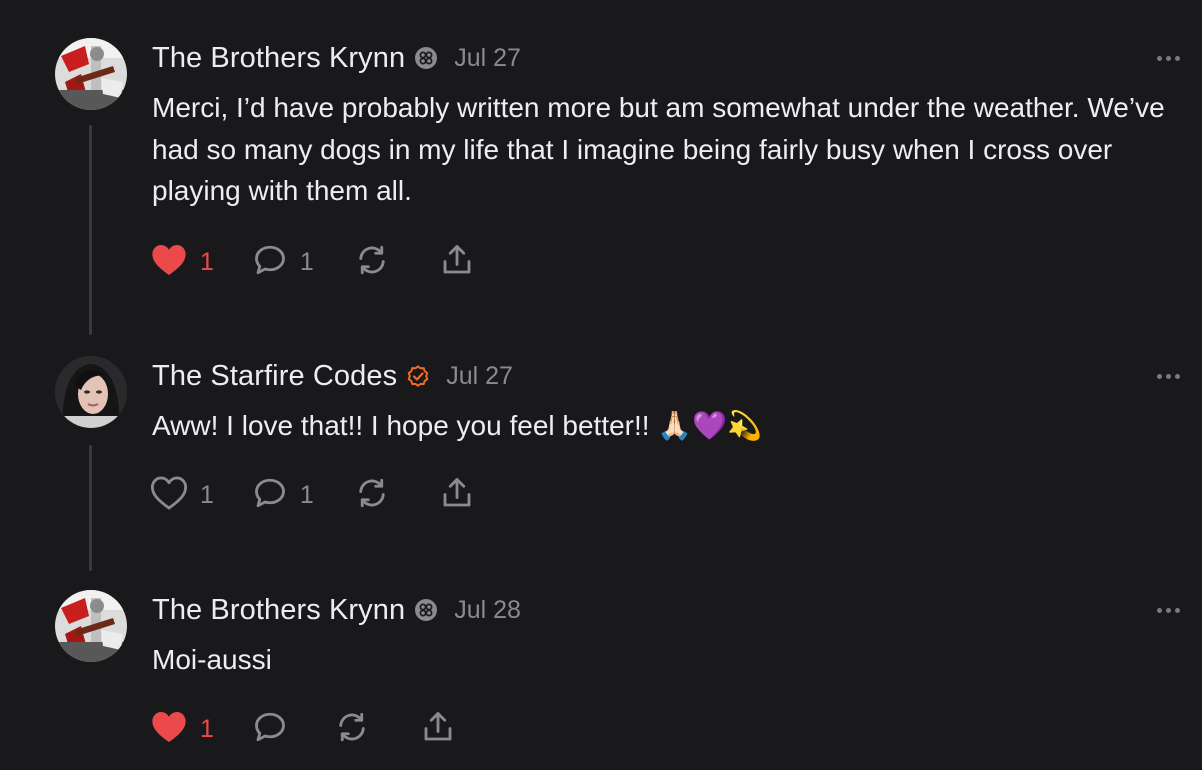 The height and width of the screenshot is (770, 1202). What do you see at coordinates (418, 376) in the screenshot?
I see `verified-check-icon` at bounding box center [418, 376].